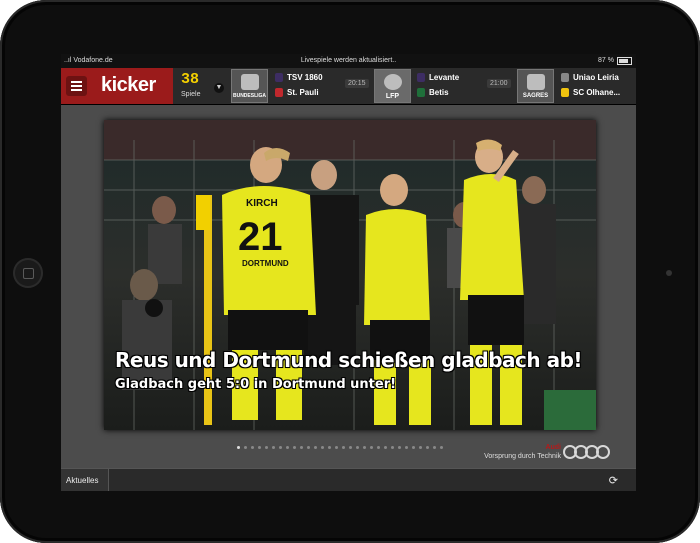 The height and width of the screenshot is (543, 700). I want to click on brand-area: kicker, so click(117, 86).